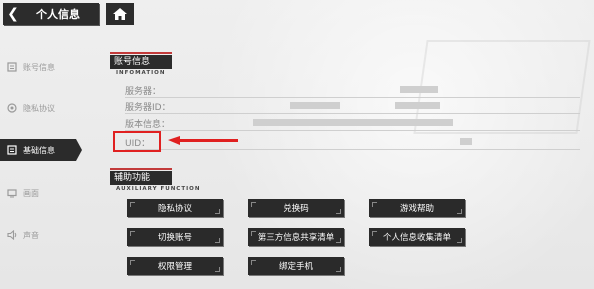 This screenshot has width=594, height=289. I want to click on sidebar-item-label: 账号信息, so click(39, 67).